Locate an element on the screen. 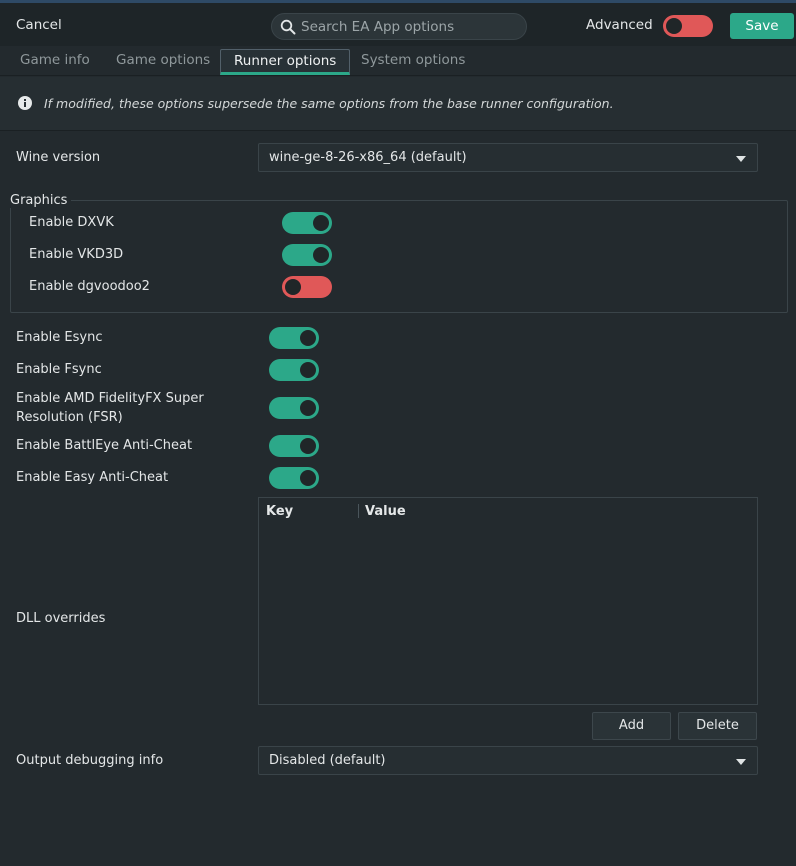 Image resolution: width=796 pixels, height=866 pixels. dgvoodoo2-toggle is located at coordinates (307, 287).